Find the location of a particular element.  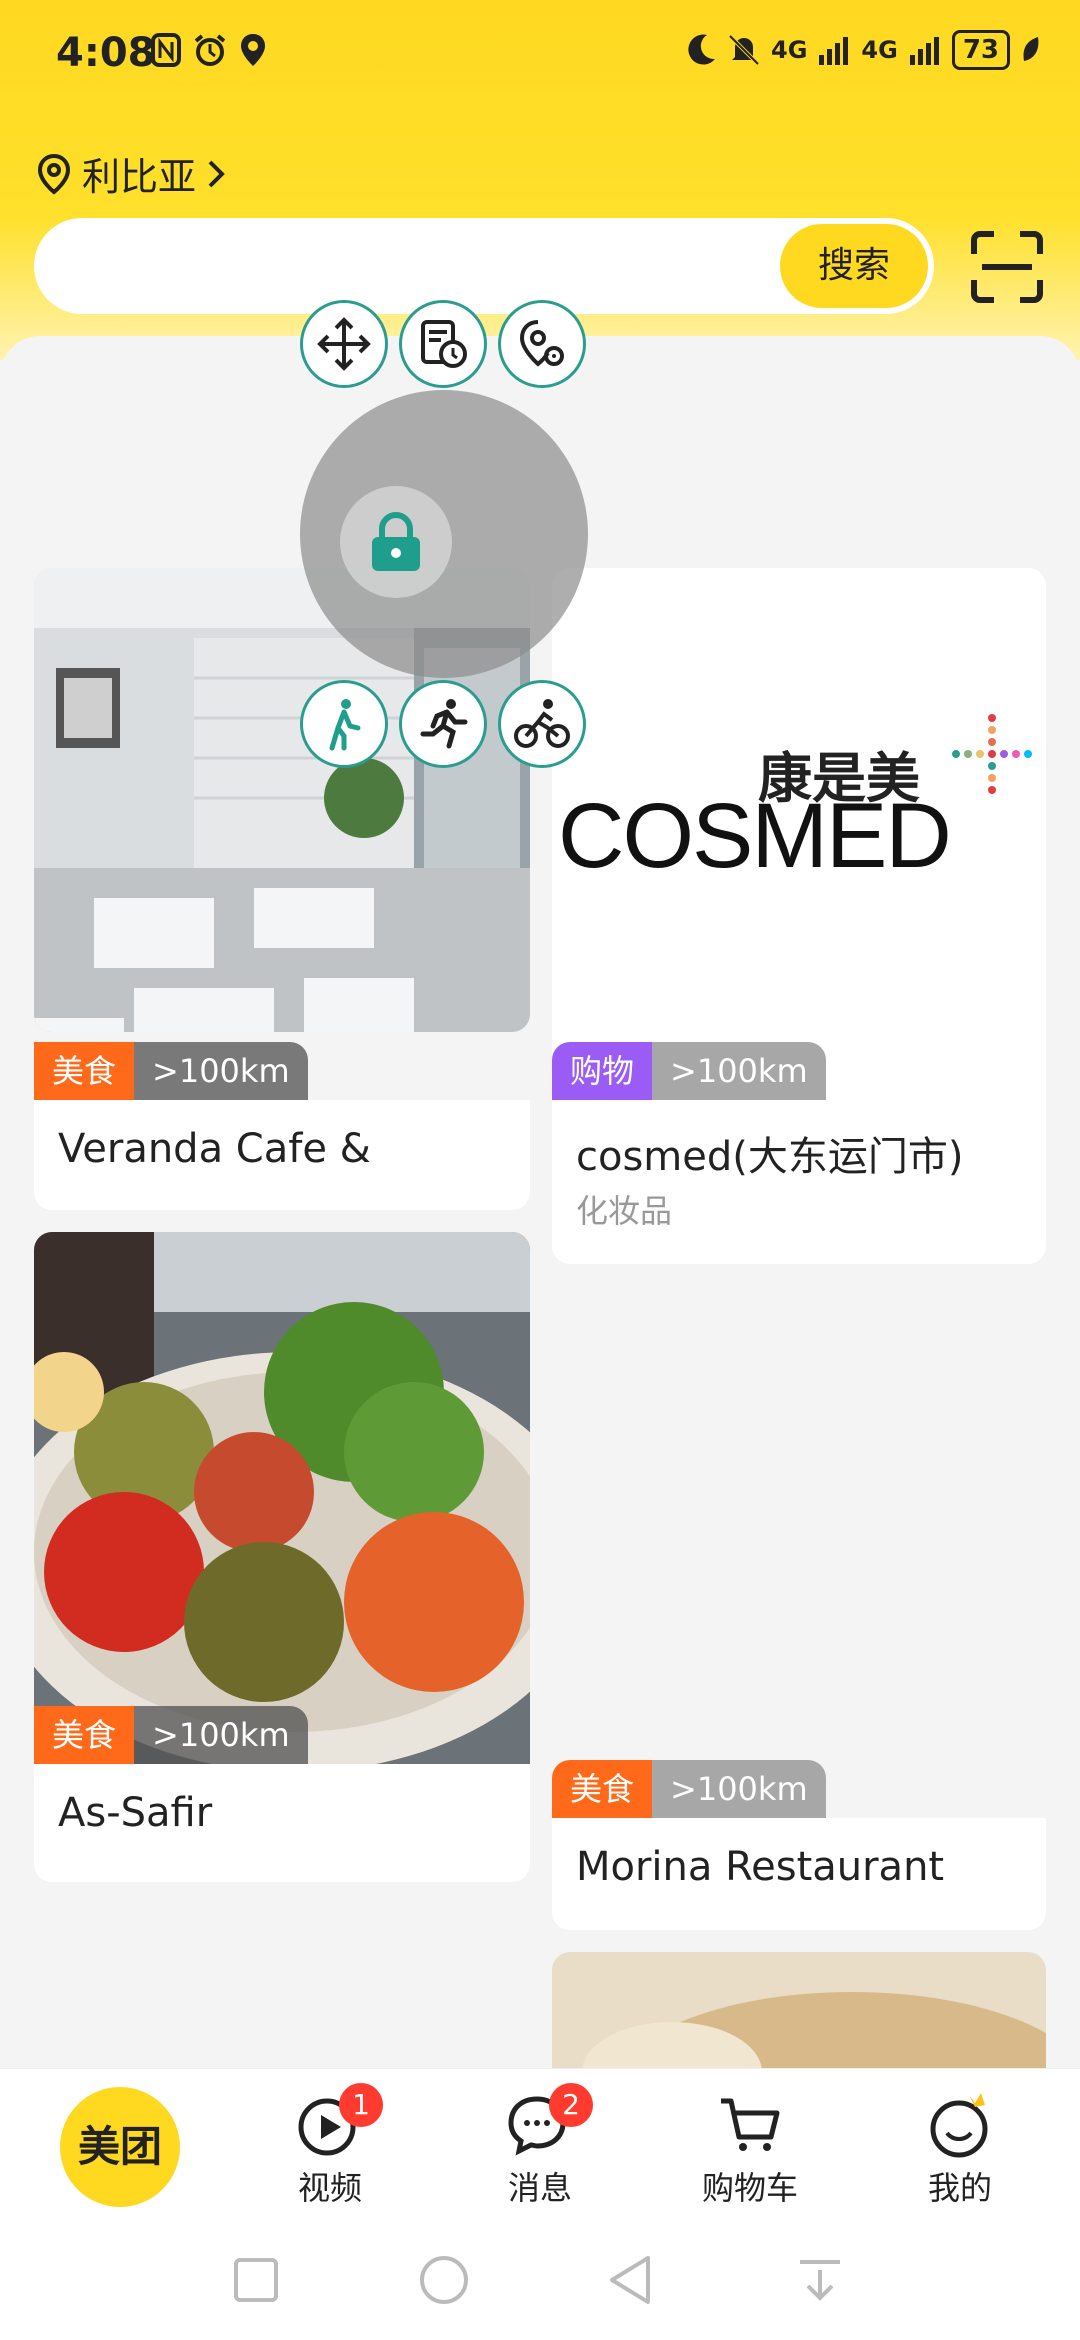

recents-icon is located at coordinates (256, 2280).